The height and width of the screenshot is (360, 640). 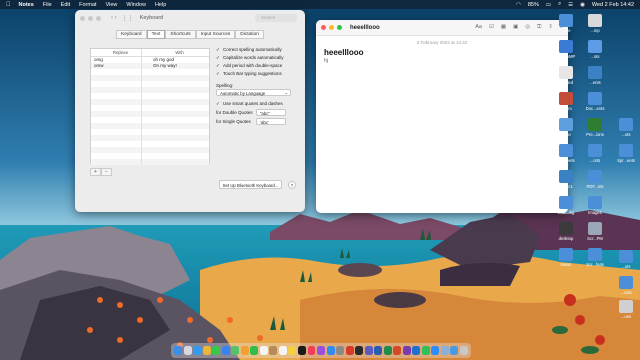 I want to click on desktop-icon: Doc...ents, so click(x=595, y=101).